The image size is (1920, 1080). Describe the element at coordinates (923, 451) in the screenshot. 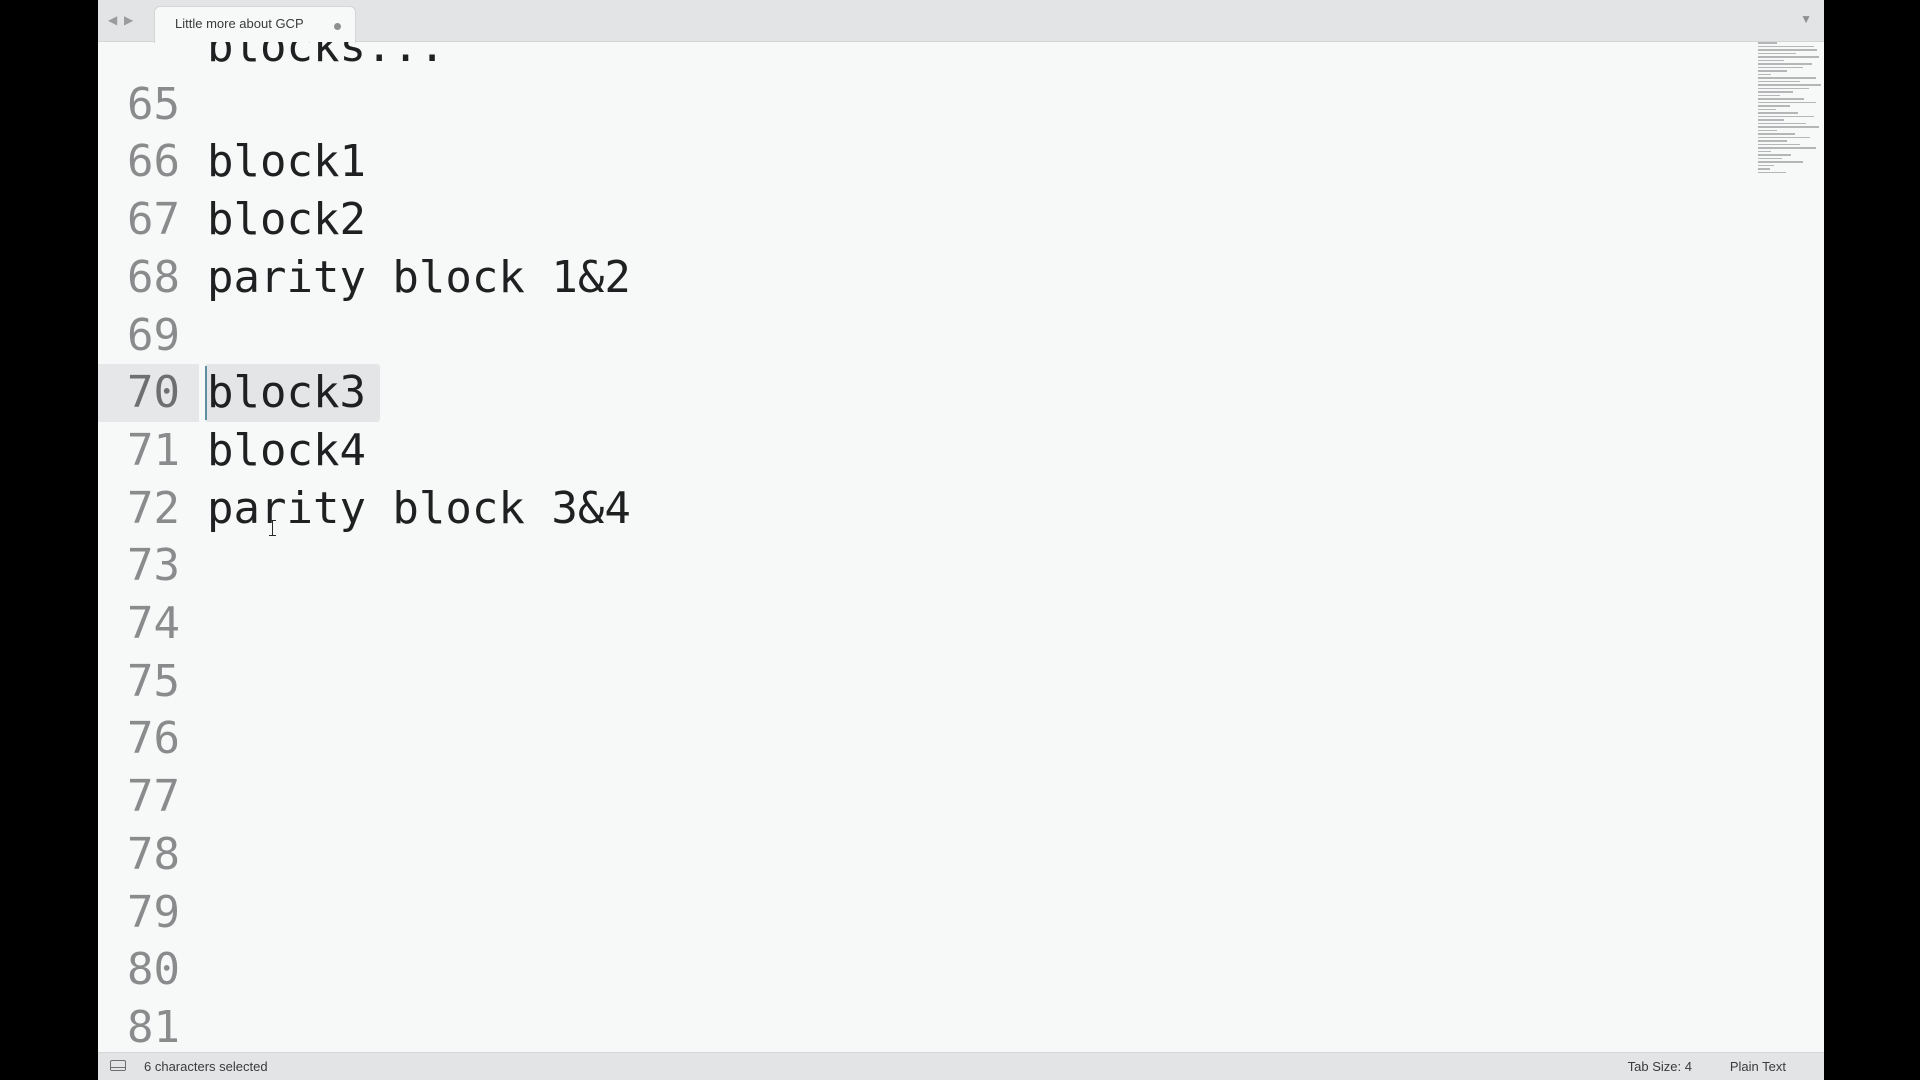

I see `editor-line: 71 block4` at that location.